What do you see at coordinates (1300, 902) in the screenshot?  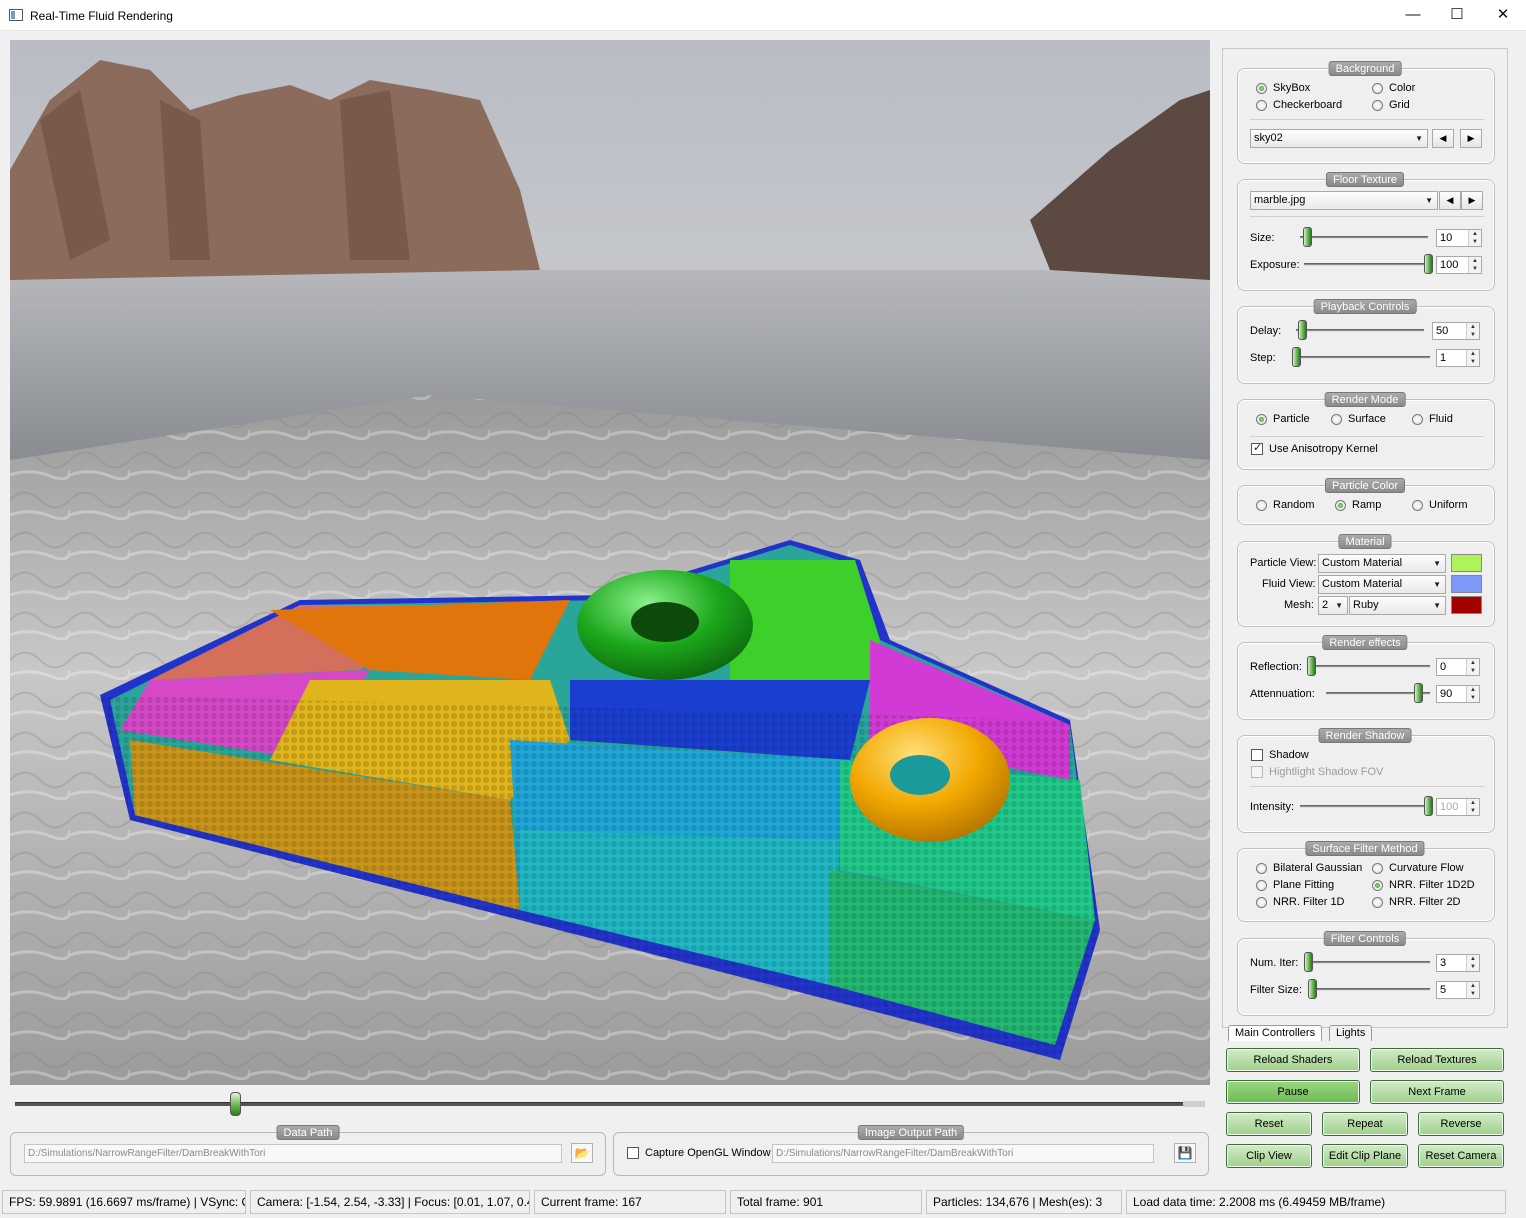 I see `radio-nrr-filter-1d: NRR. Filter 1D` at bounding box center [1300, 902].